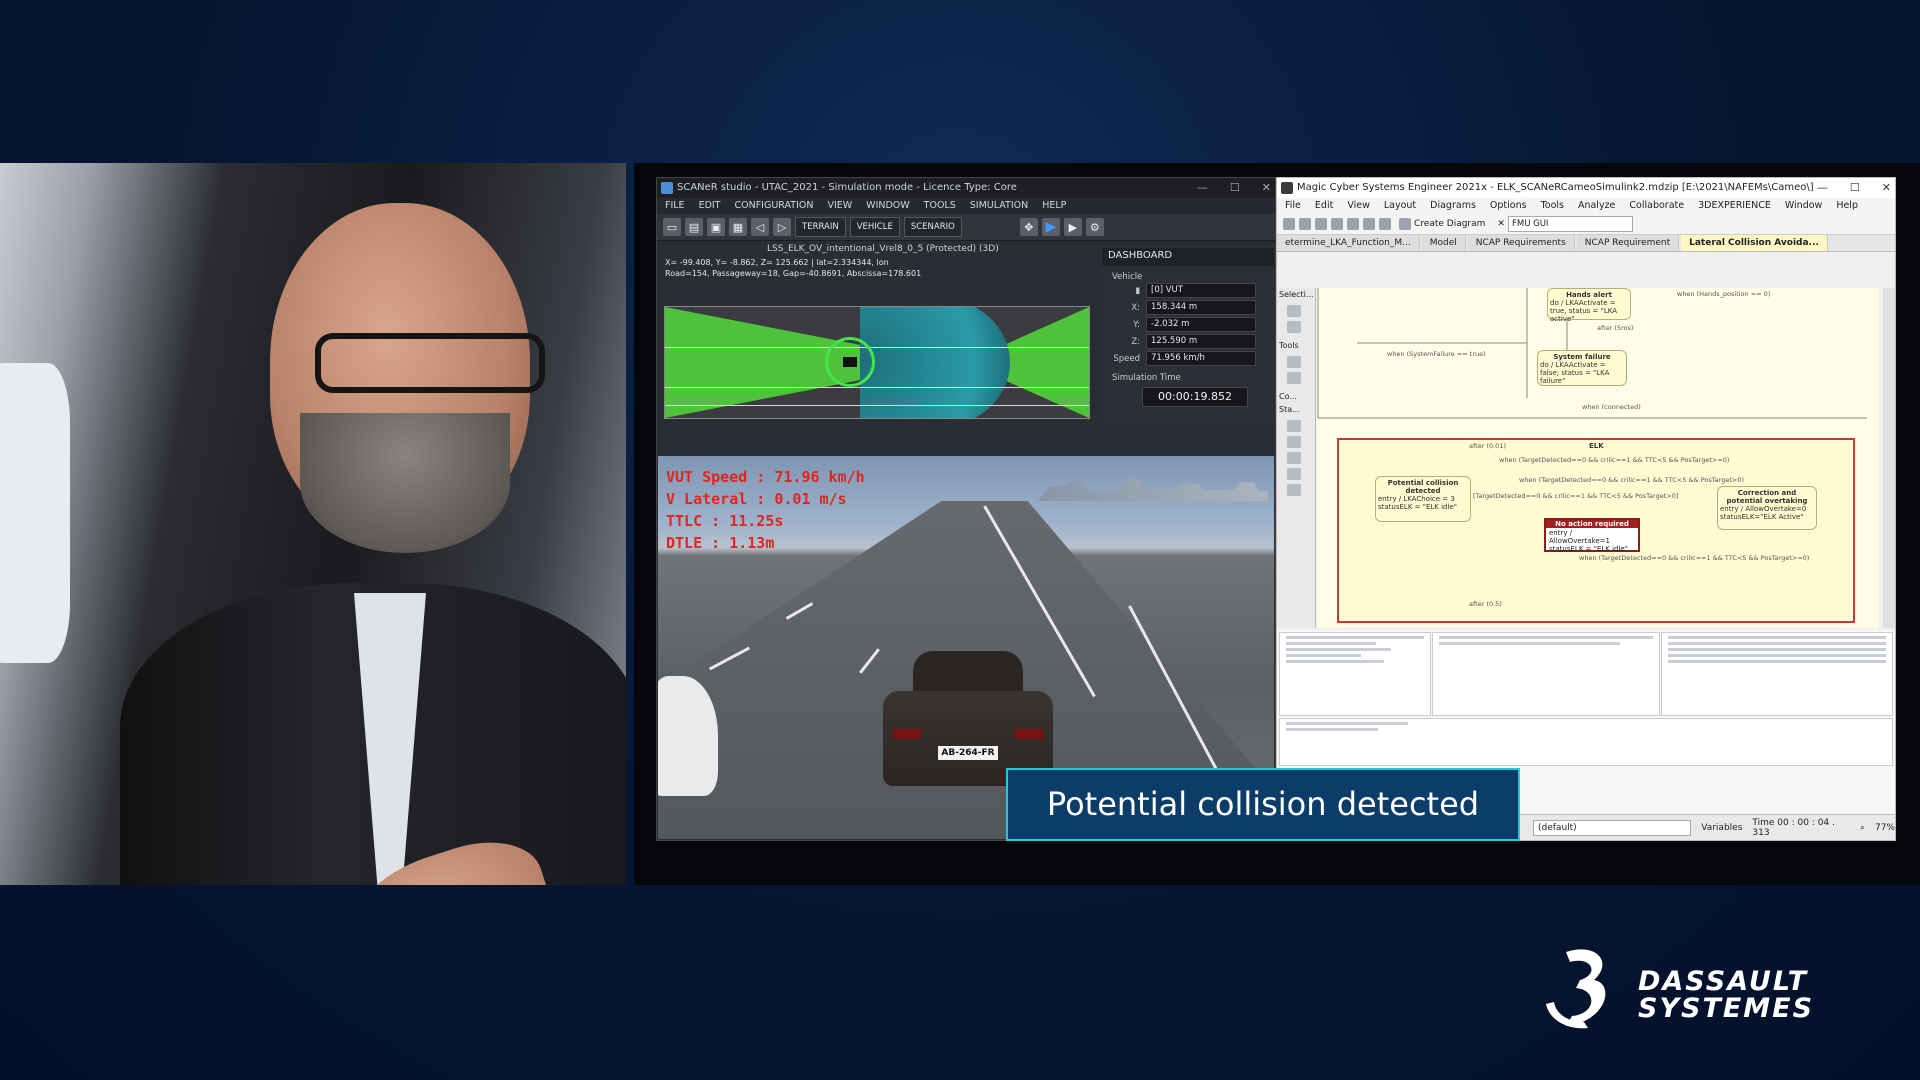 This screenshot has width=1920, height=1080. I want to click on open-folder-icon: ▤, so click(694, 227).